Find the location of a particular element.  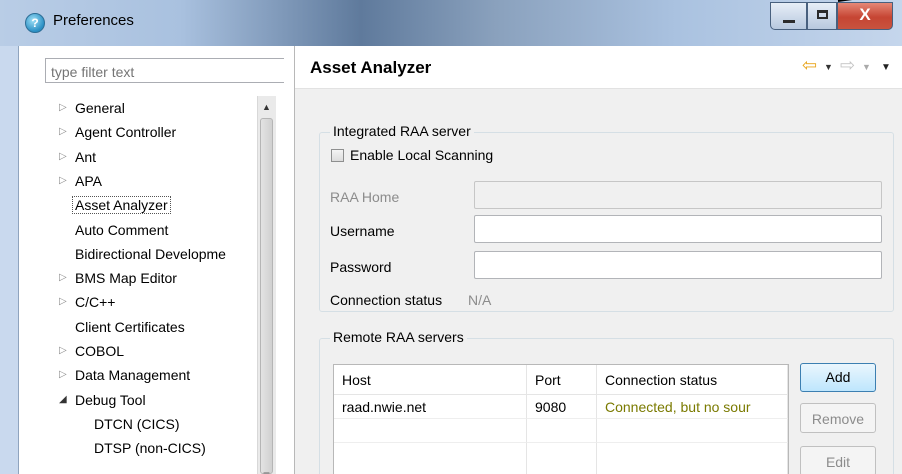

back-arrow-icon: ⇦ is located at coordinates (809, 65).